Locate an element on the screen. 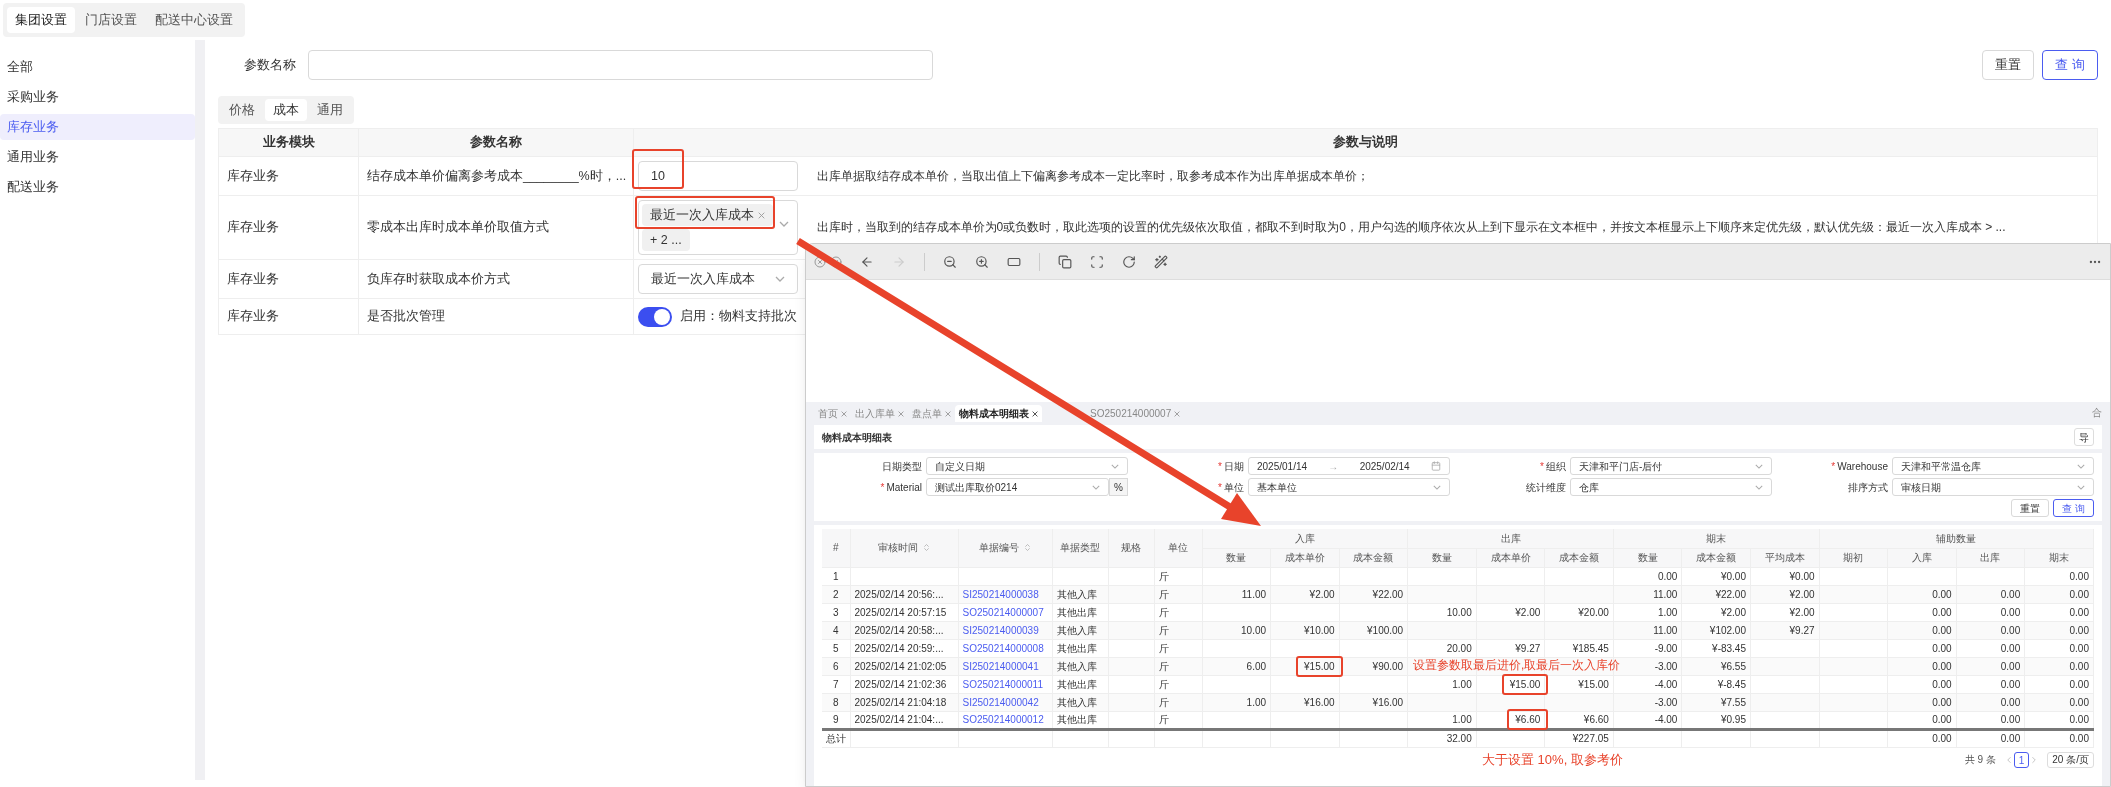  table-cell: ¥22.00 is located at coordinates (1730, 594).